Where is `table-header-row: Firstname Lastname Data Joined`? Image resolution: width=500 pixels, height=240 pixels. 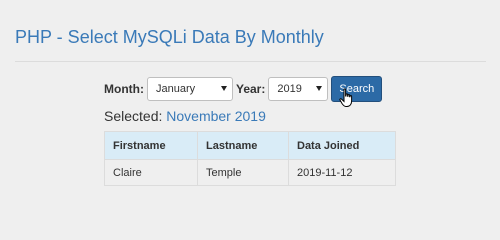 table-header-row: Firstname Lastname Data Joined is located at coordinates (250, 145).